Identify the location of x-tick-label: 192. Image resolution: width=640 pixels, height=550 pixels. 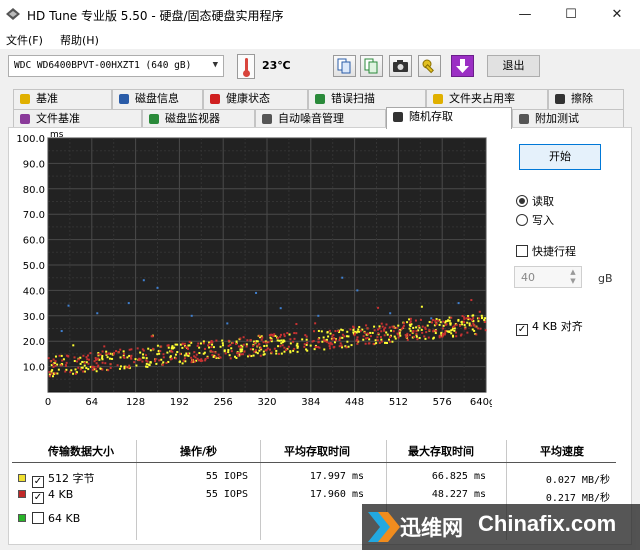
(179, 402).